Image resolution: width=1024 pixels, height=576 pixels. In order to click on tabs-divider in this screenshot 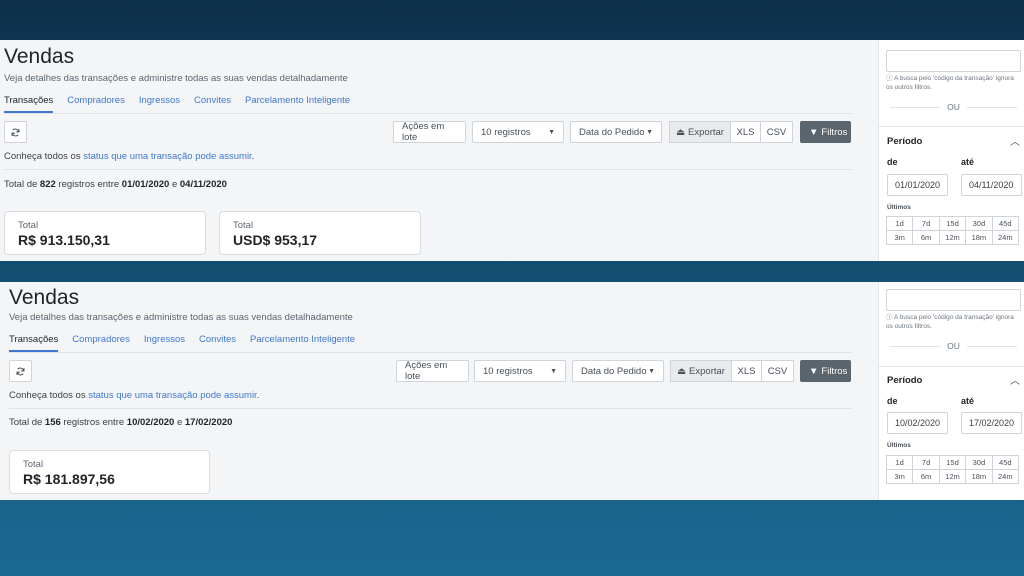, I will do `click(430, 352)`.